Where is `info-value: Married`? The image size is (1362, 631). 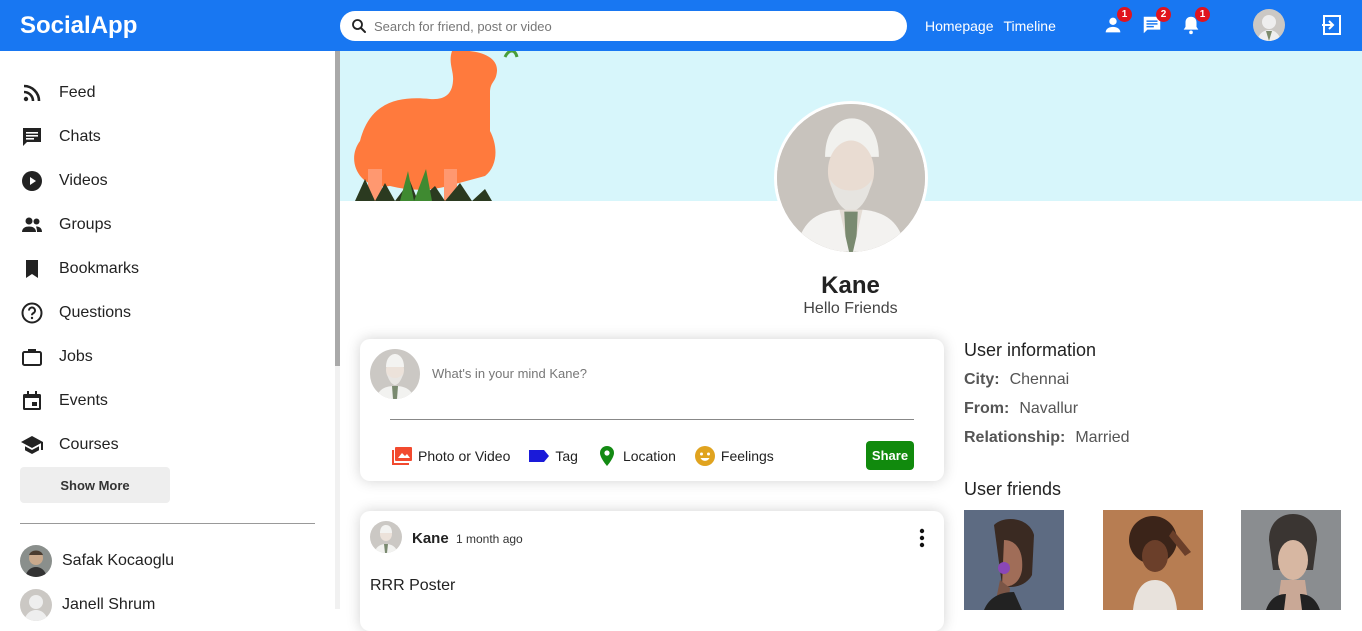
info-value: Married is located at coordinates (1102, 437).